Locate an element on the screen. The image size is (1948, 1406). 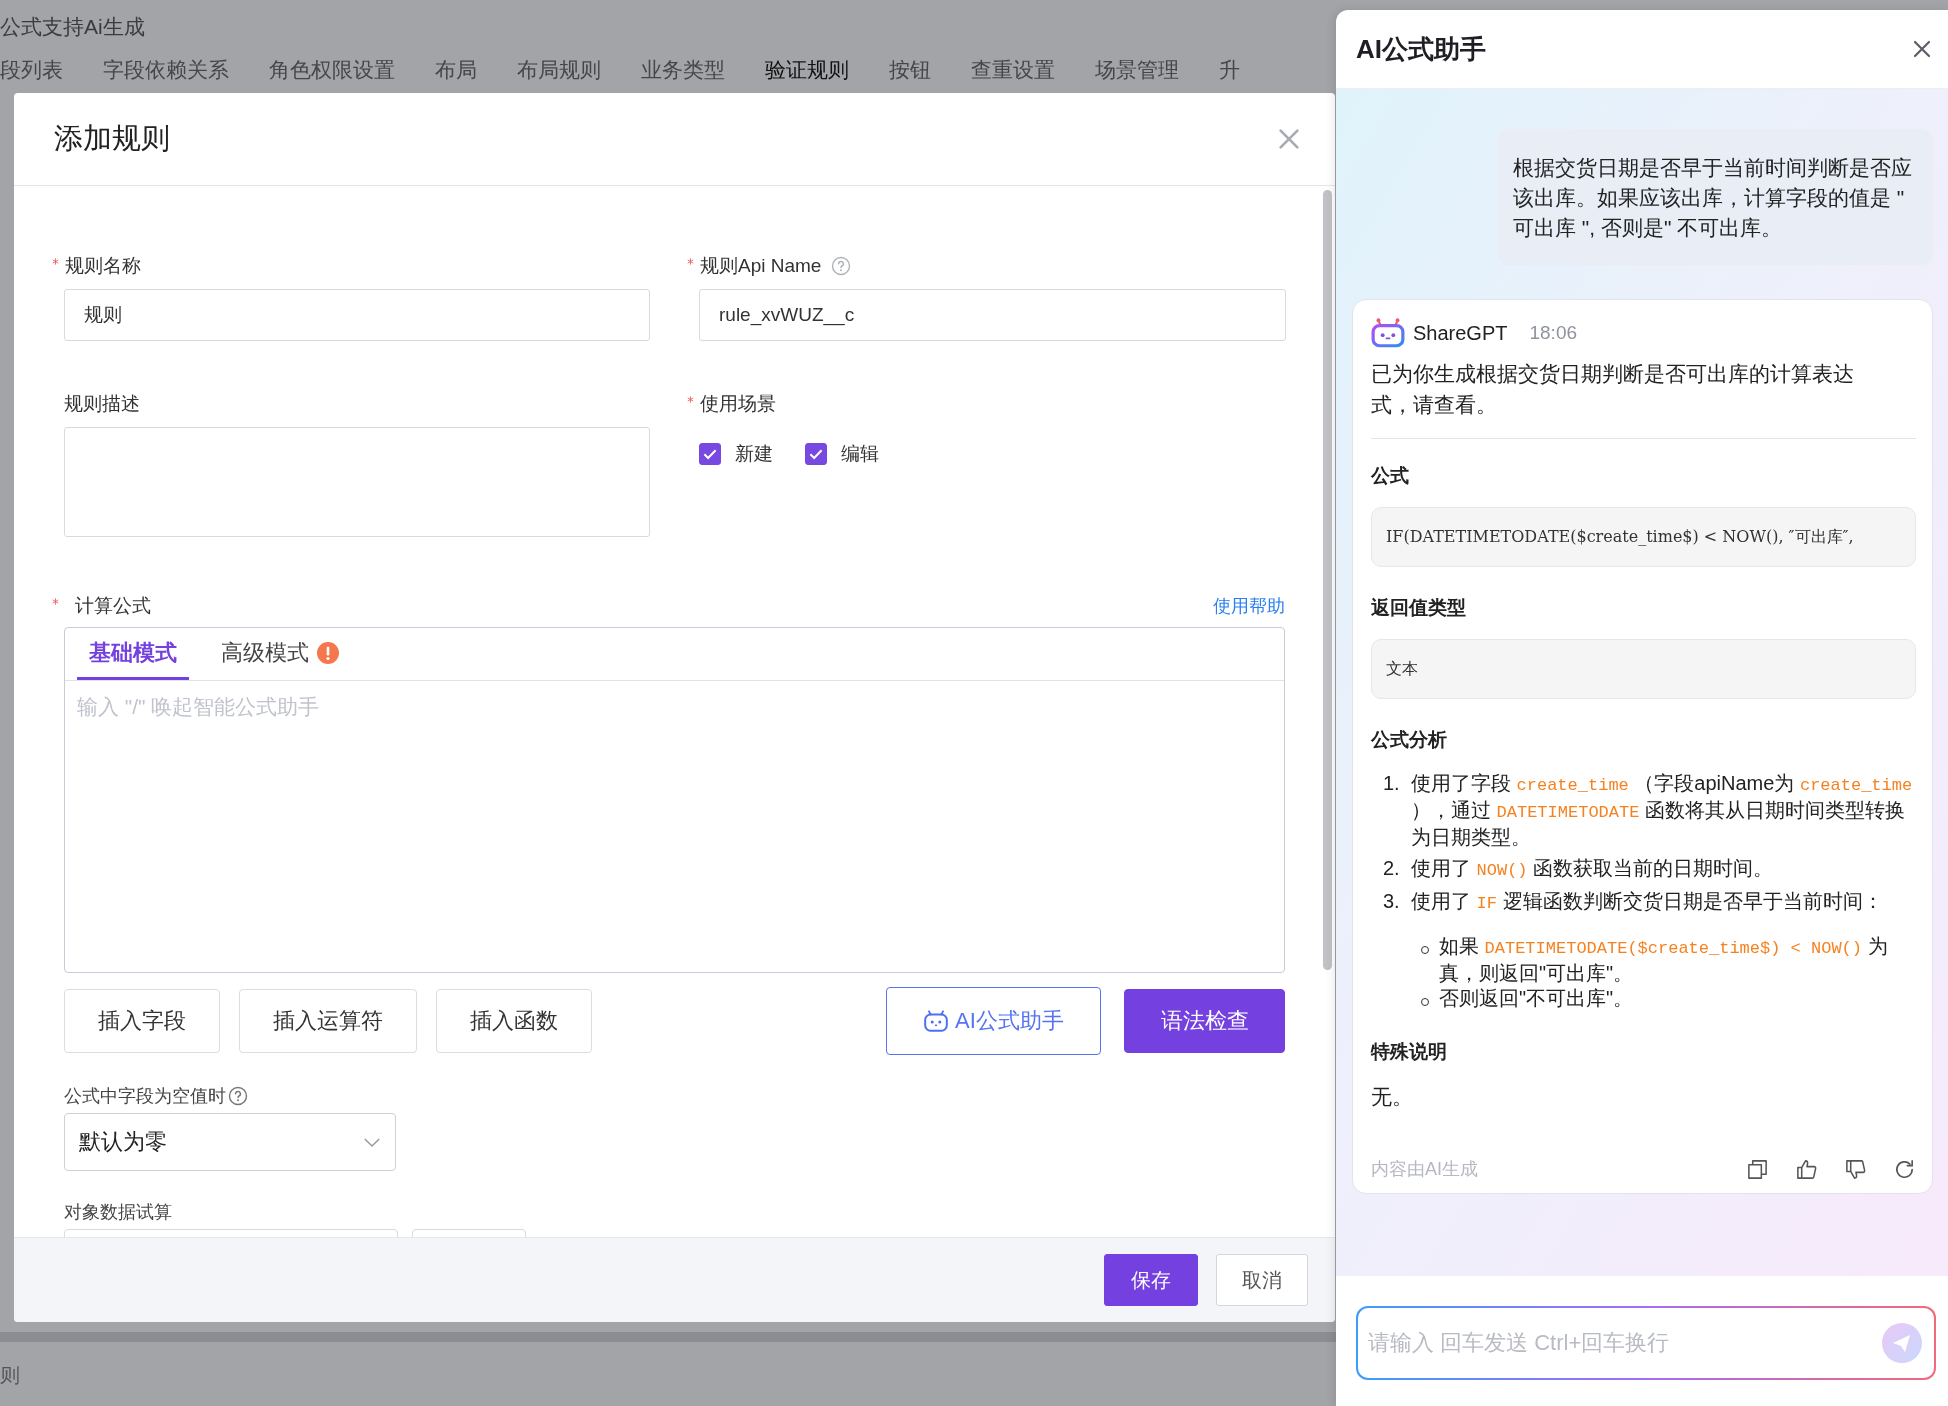
copy-icon is located at coordinates (1757, 1169).